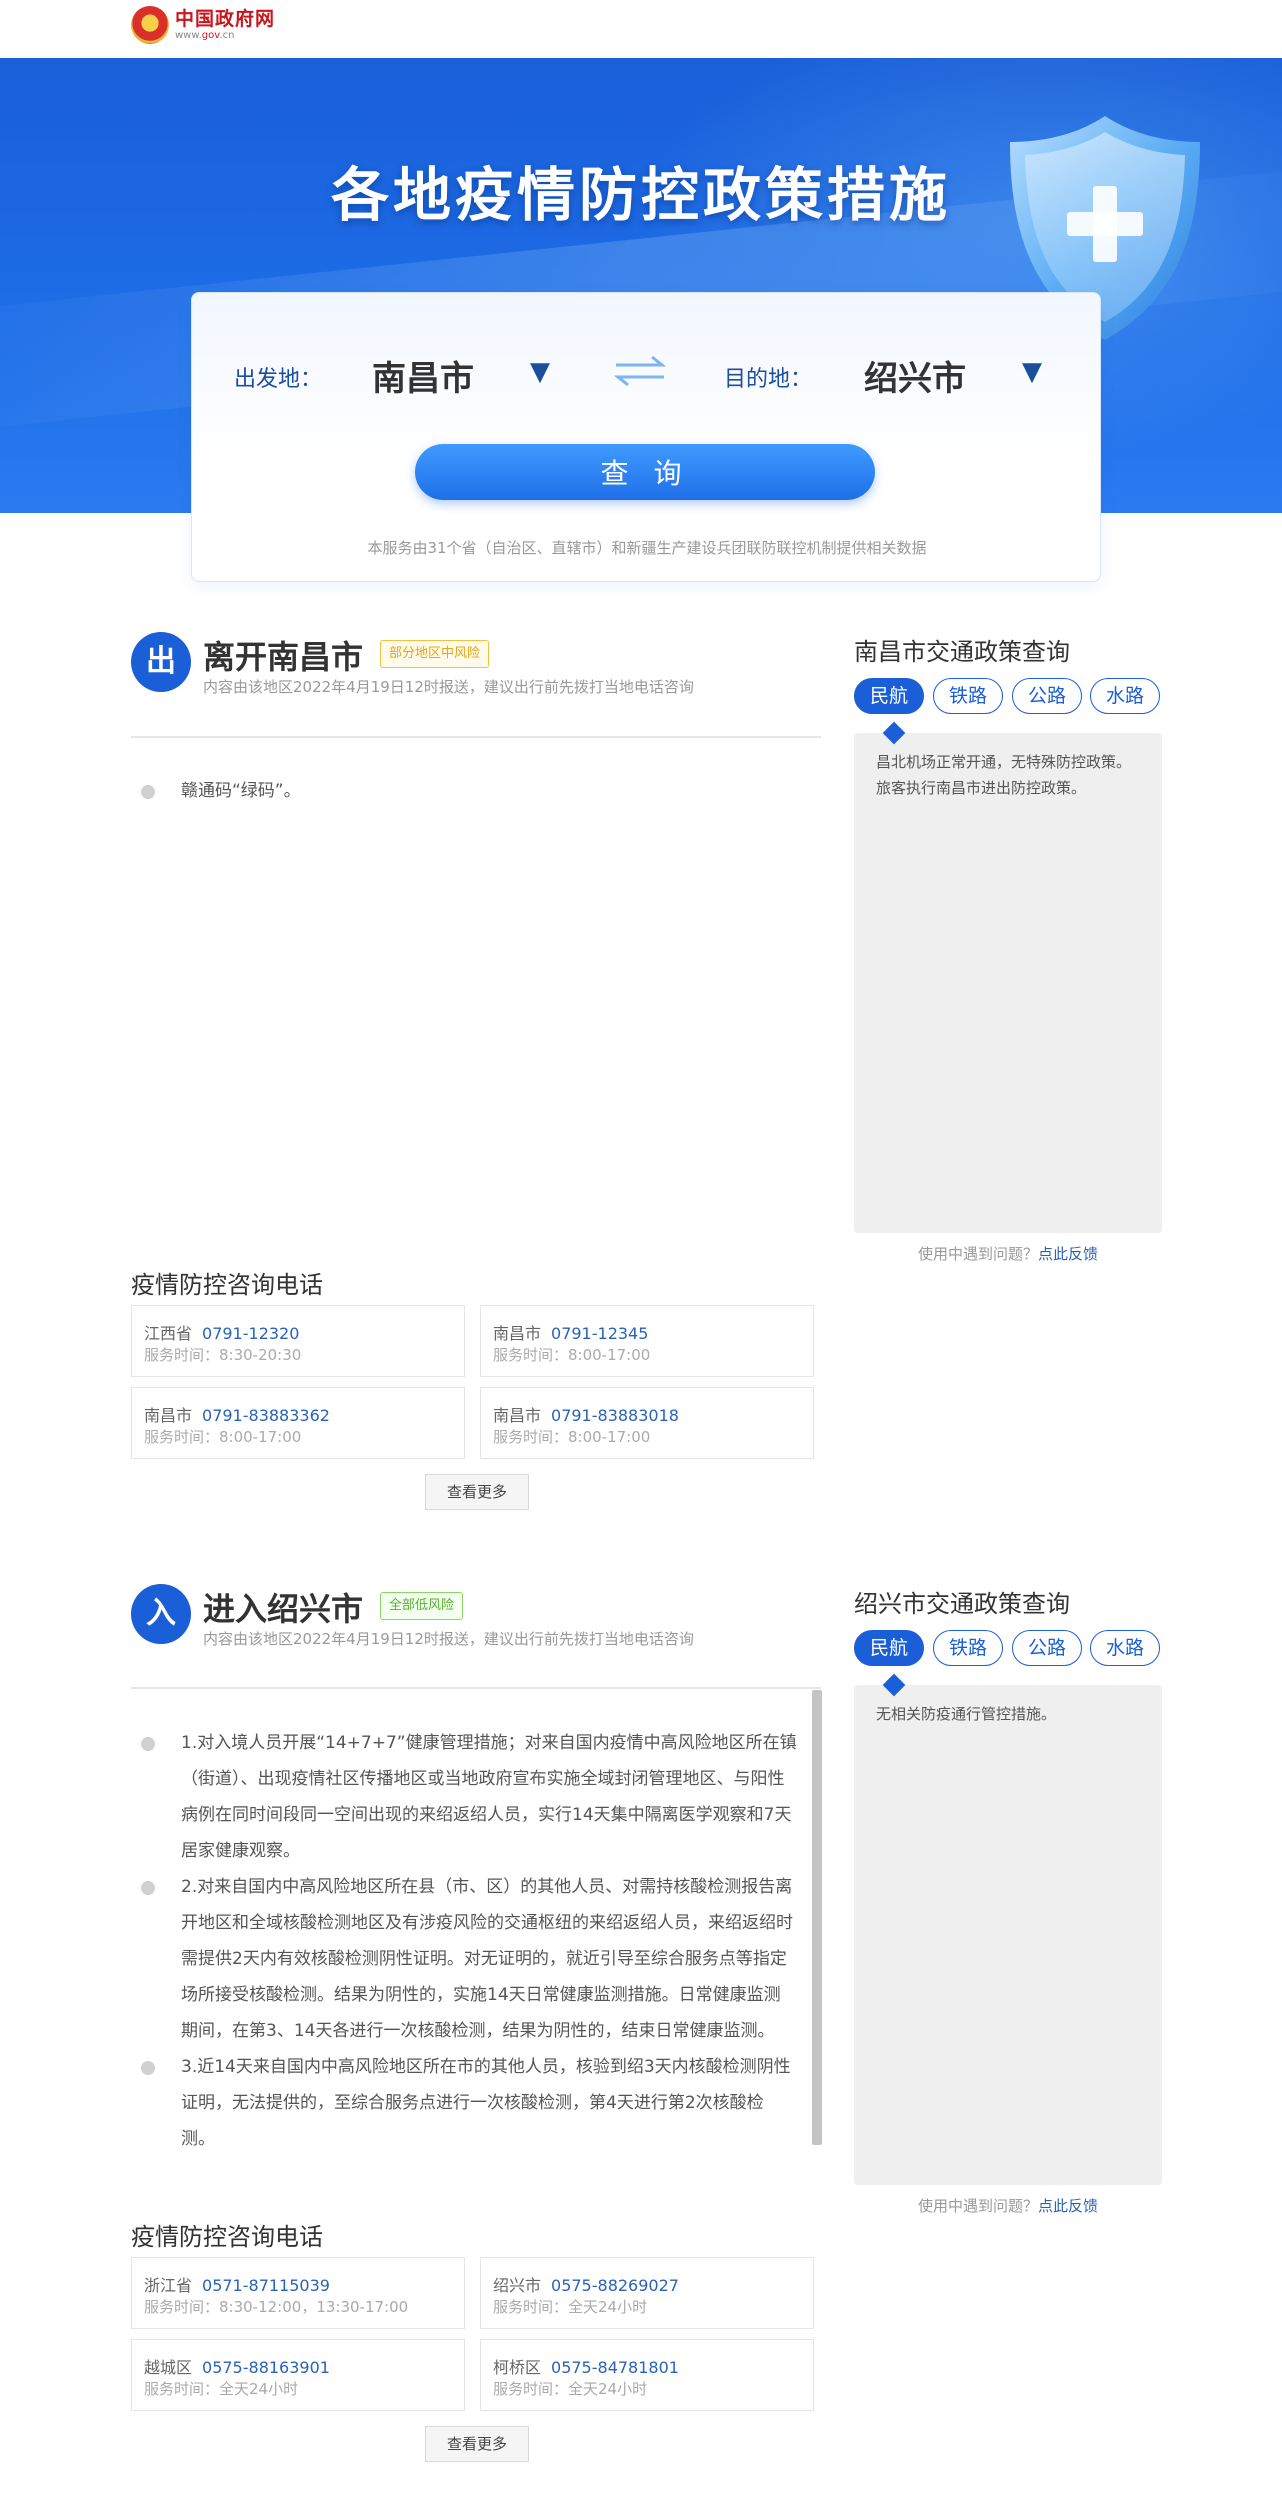 This screenshot has height=2520, width=1282. I want to click on query-button: 查 询, so click(645, 472).